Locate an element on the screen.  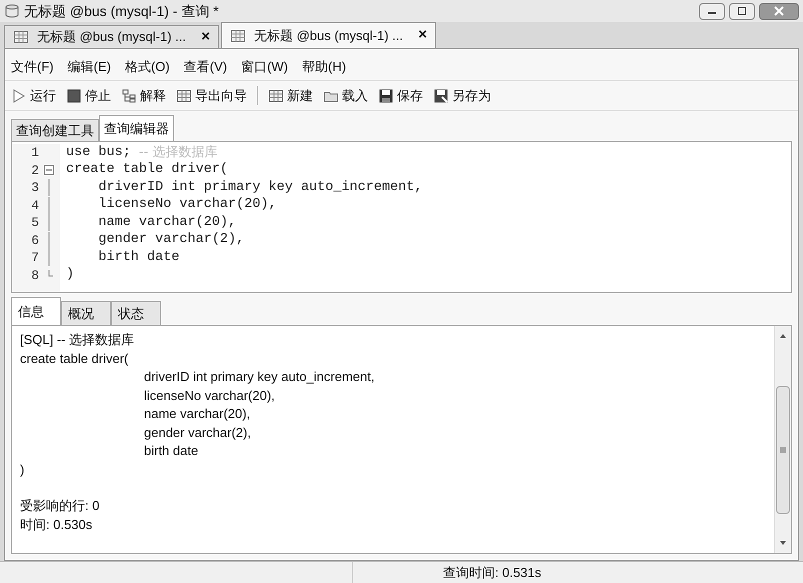
menu-item: 窗口(W) is located at coordinates (264, 66).